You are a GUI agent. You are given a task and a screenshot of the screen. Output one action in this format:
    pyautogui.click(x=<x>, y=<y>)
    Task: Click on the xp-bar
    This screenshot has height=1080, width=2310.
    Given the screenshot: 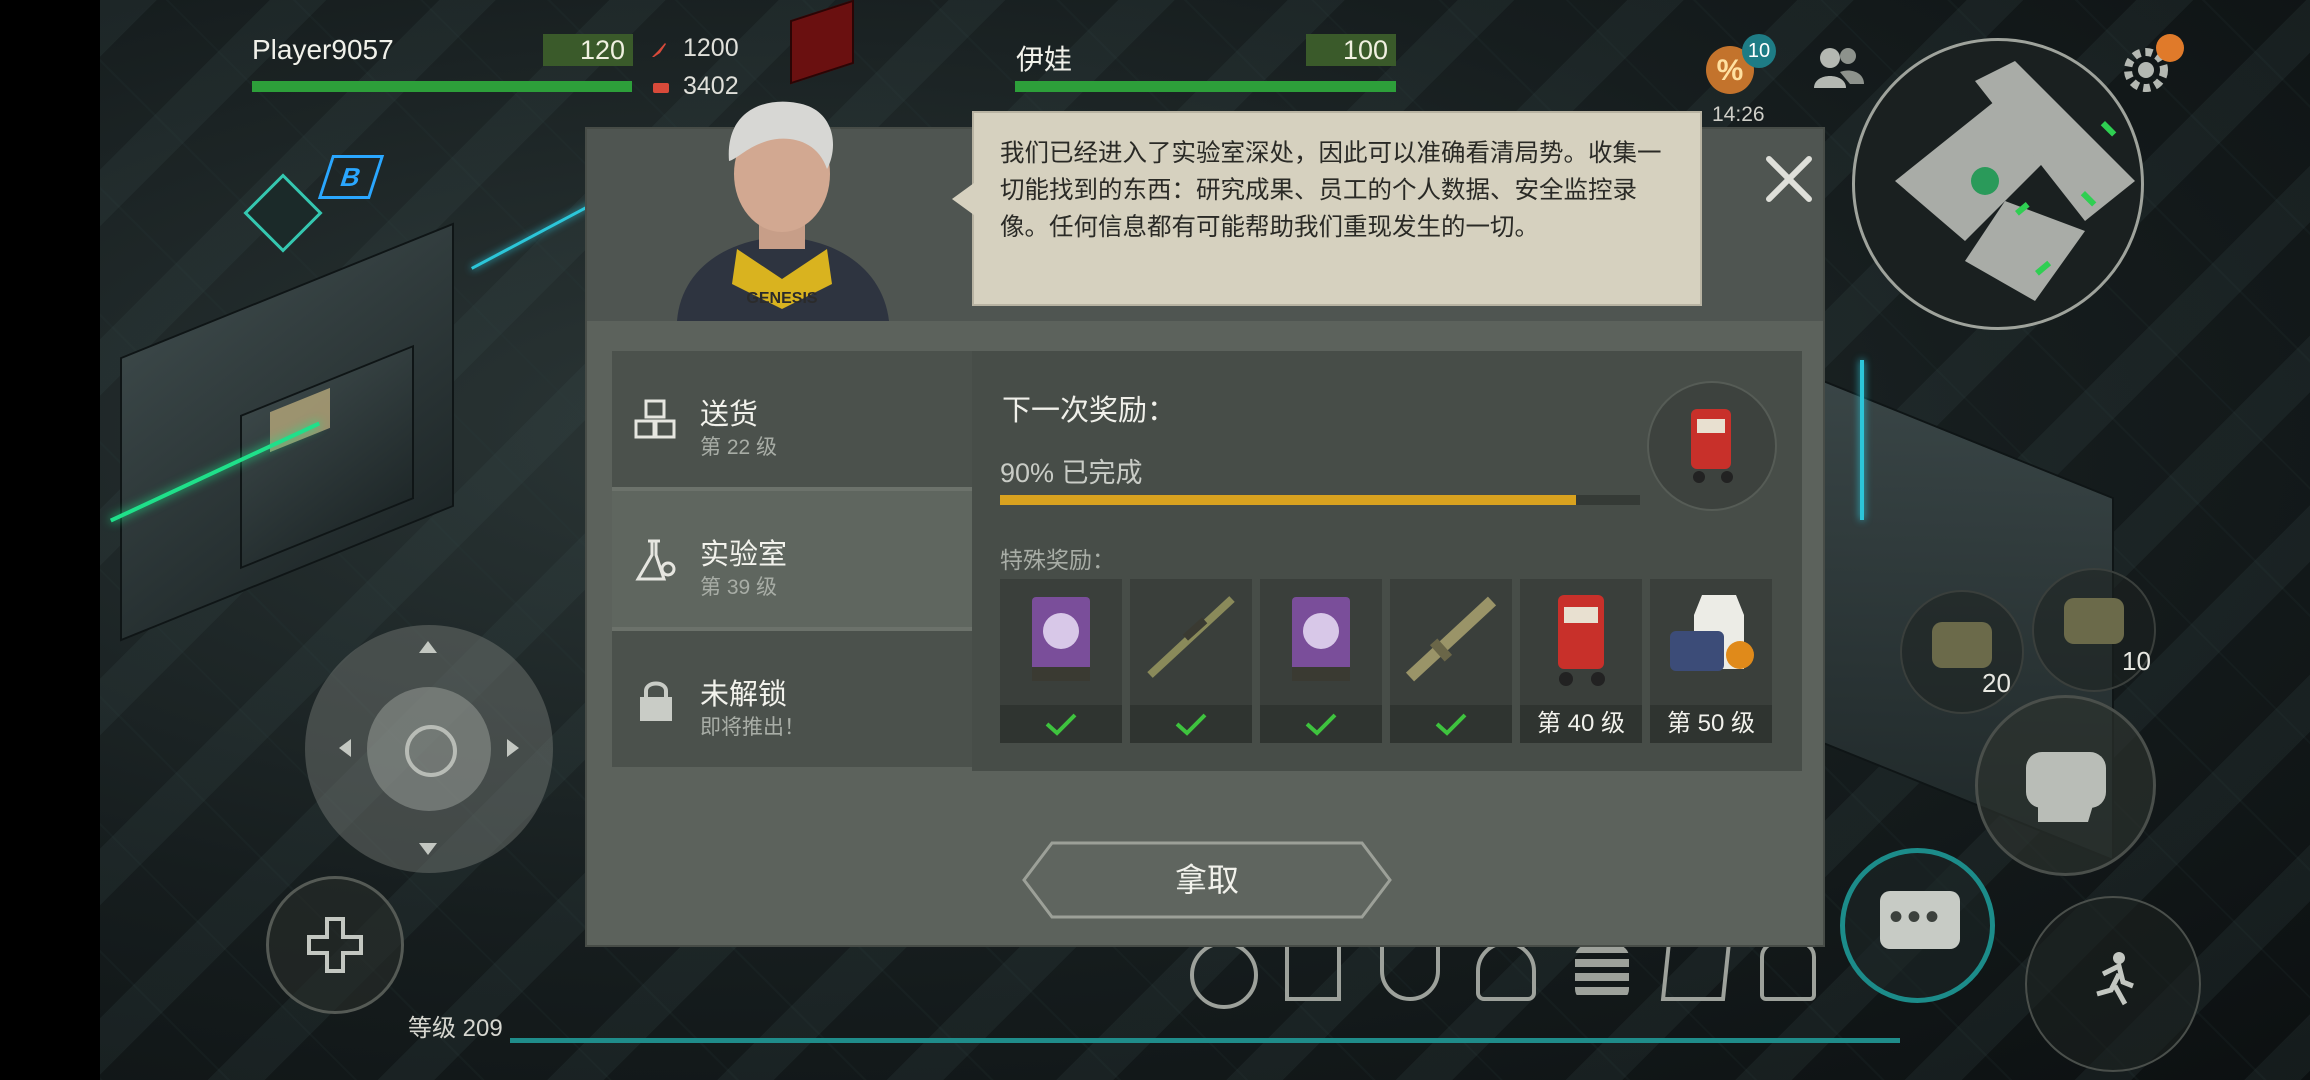 What is the action you would take?
    pyautogui.click(x=1205, y=1040)
    